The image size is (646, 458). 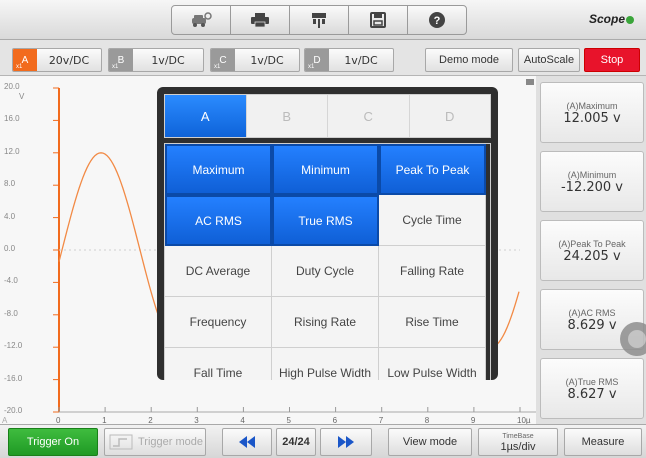 I want to click on stop-button: Stop, so click(x=612, y=60).